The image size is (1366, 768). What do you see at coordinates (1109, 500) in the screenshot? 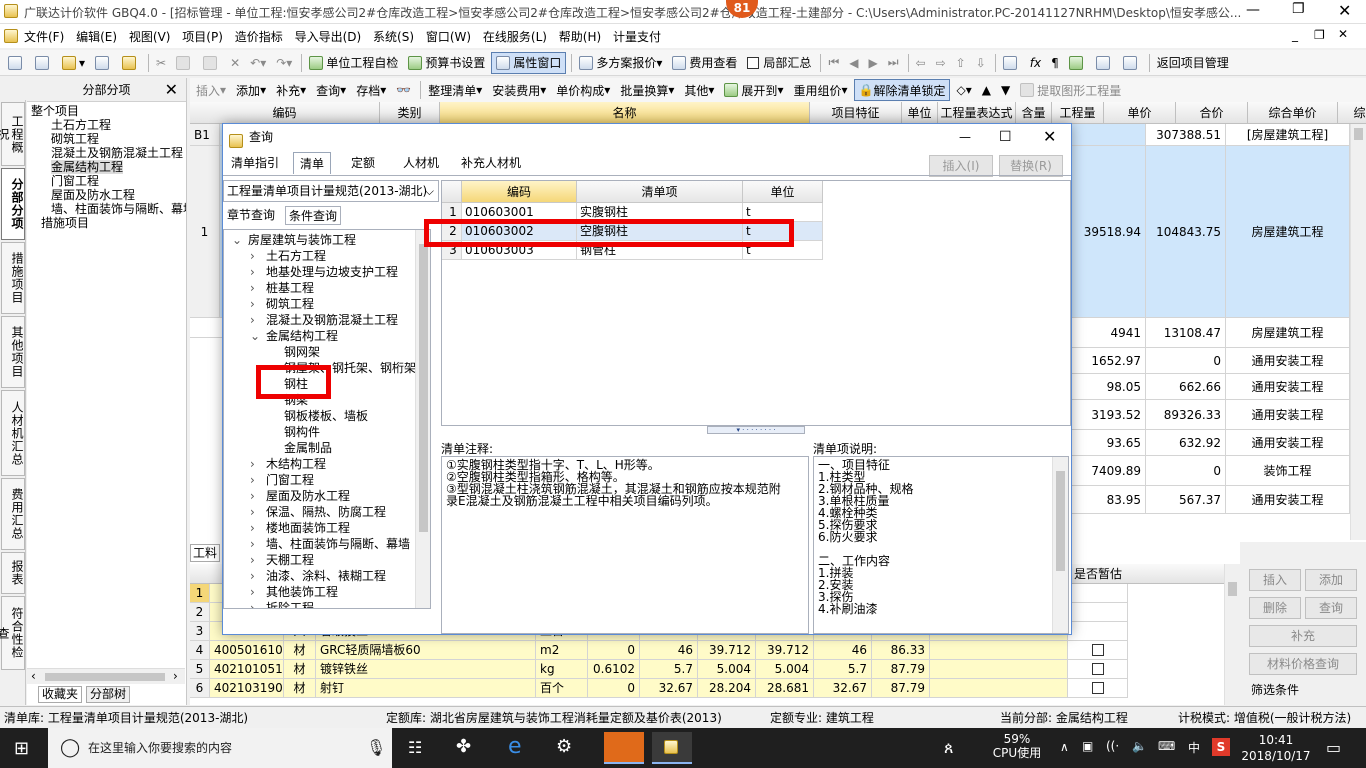
I see `unit-price-cell: 83.95` at bounding box center [1109, 500].